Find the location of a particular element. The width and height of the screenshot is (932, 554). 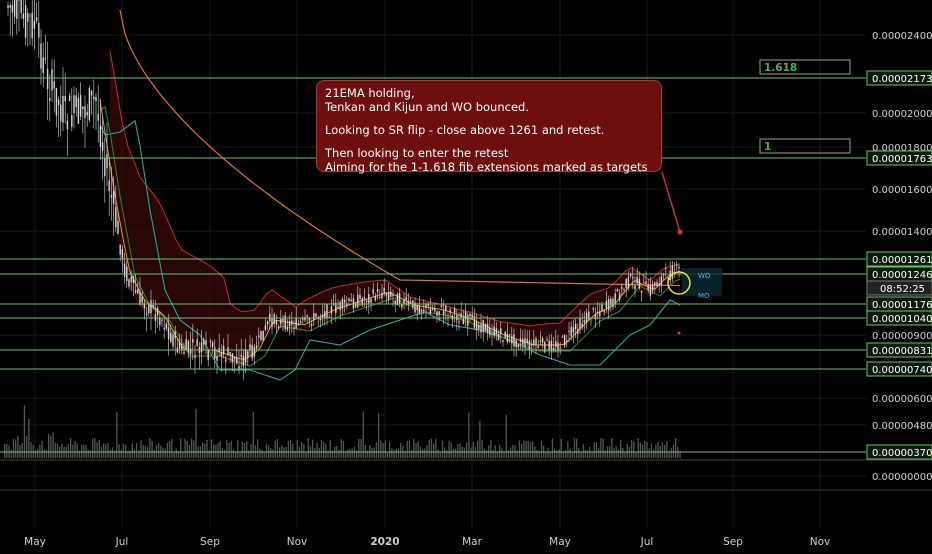

x-tick-label: Mar is located at coordinates (472, 542).